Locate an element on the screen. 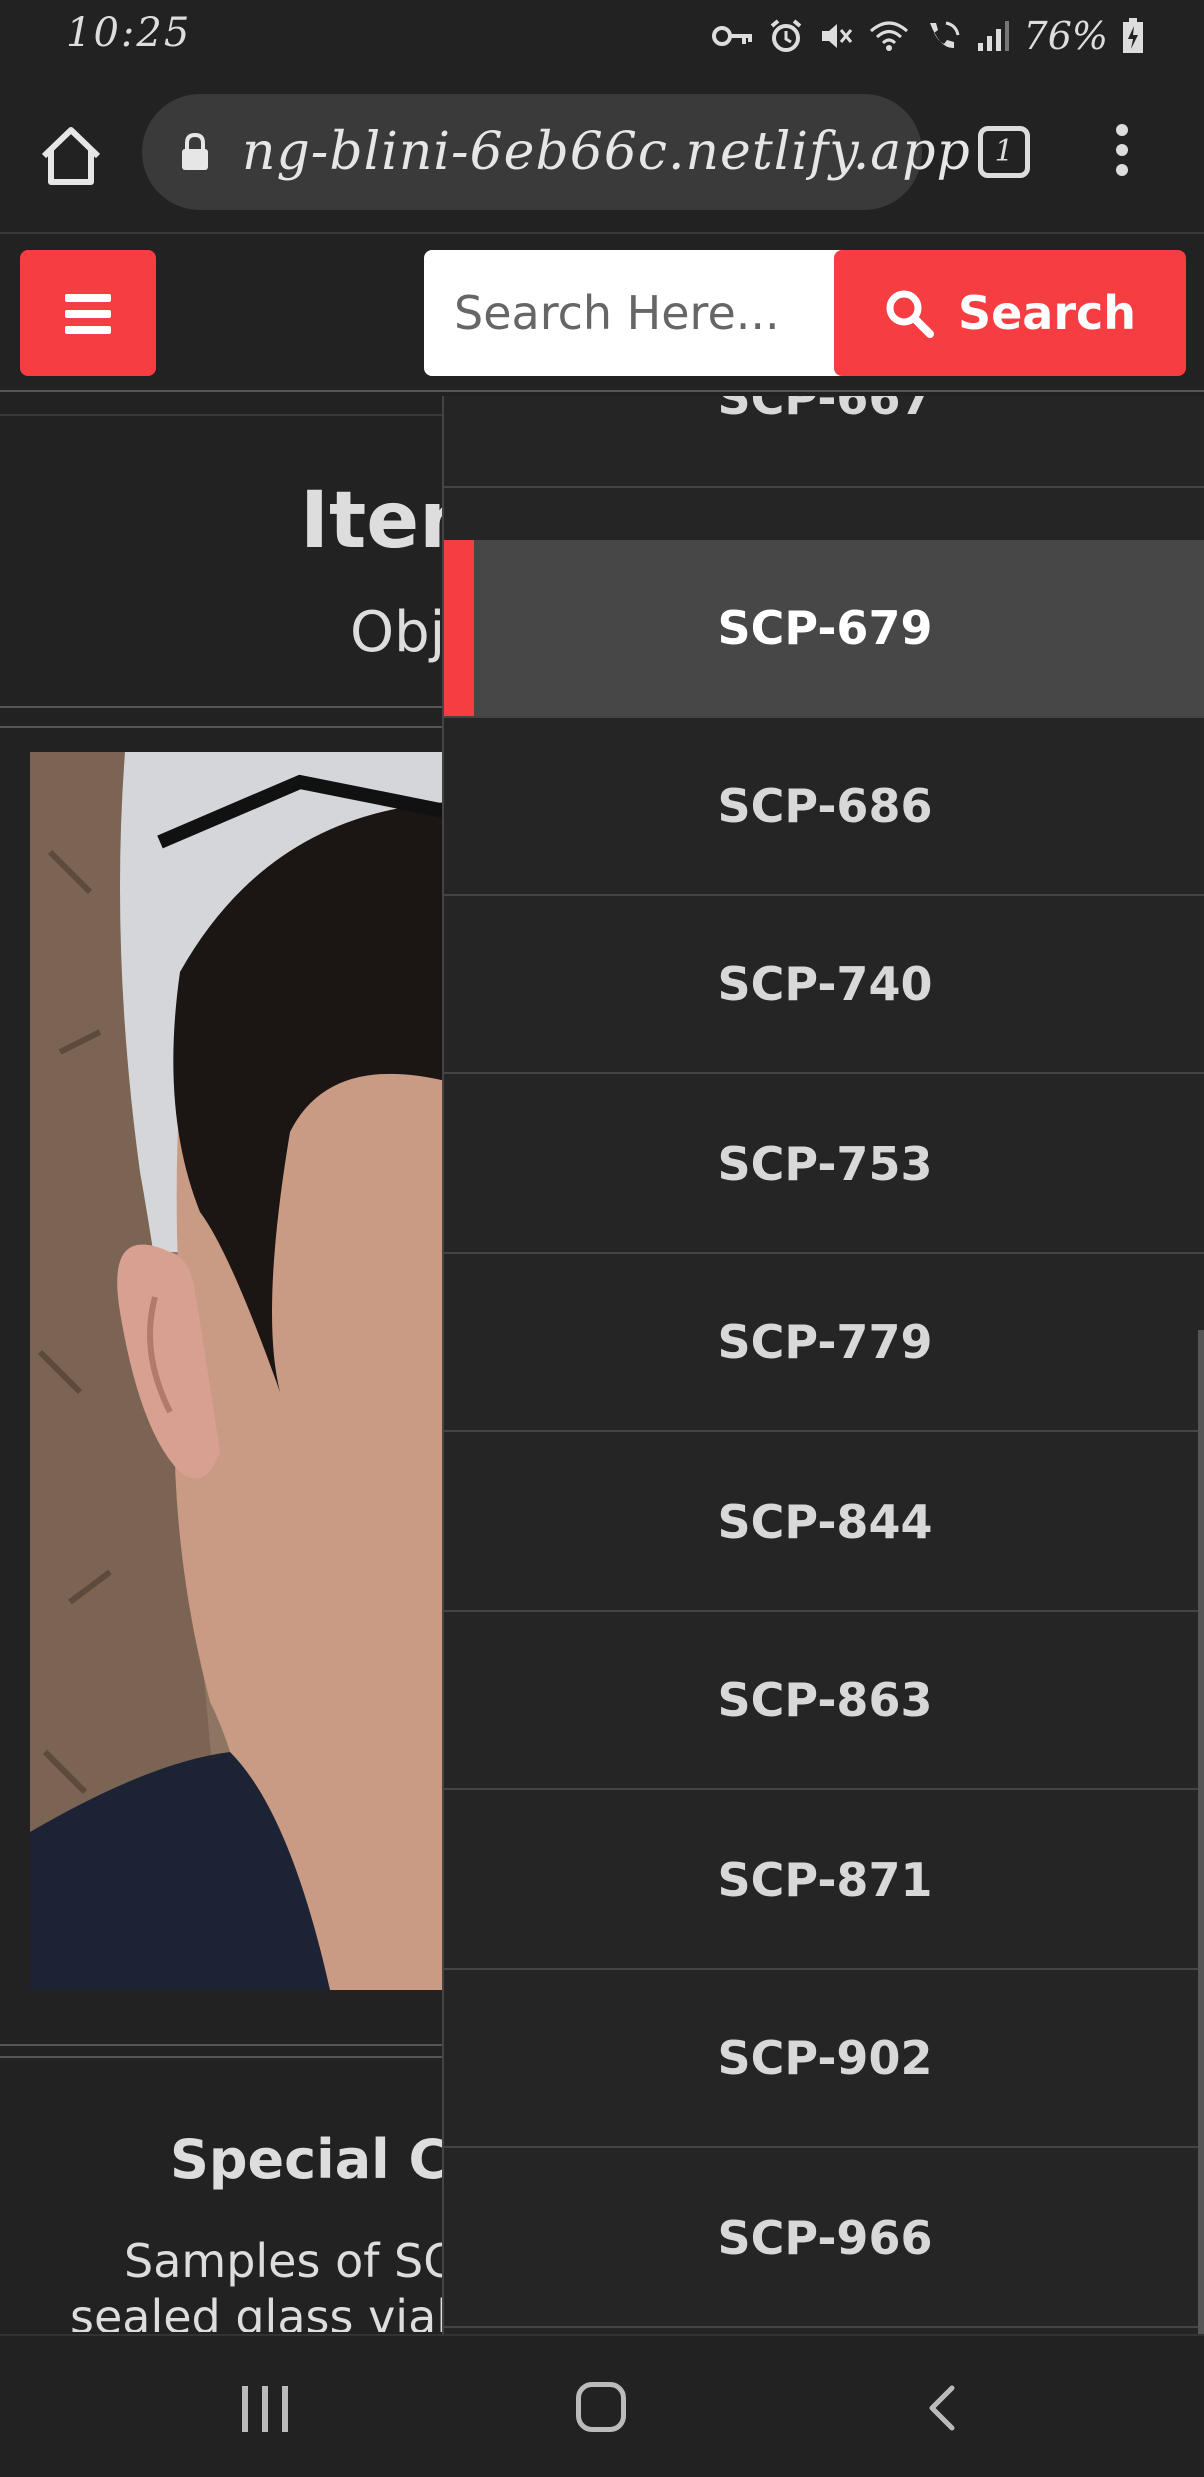  special-containment-title: Special Co is located at coordinates (328, 2159).